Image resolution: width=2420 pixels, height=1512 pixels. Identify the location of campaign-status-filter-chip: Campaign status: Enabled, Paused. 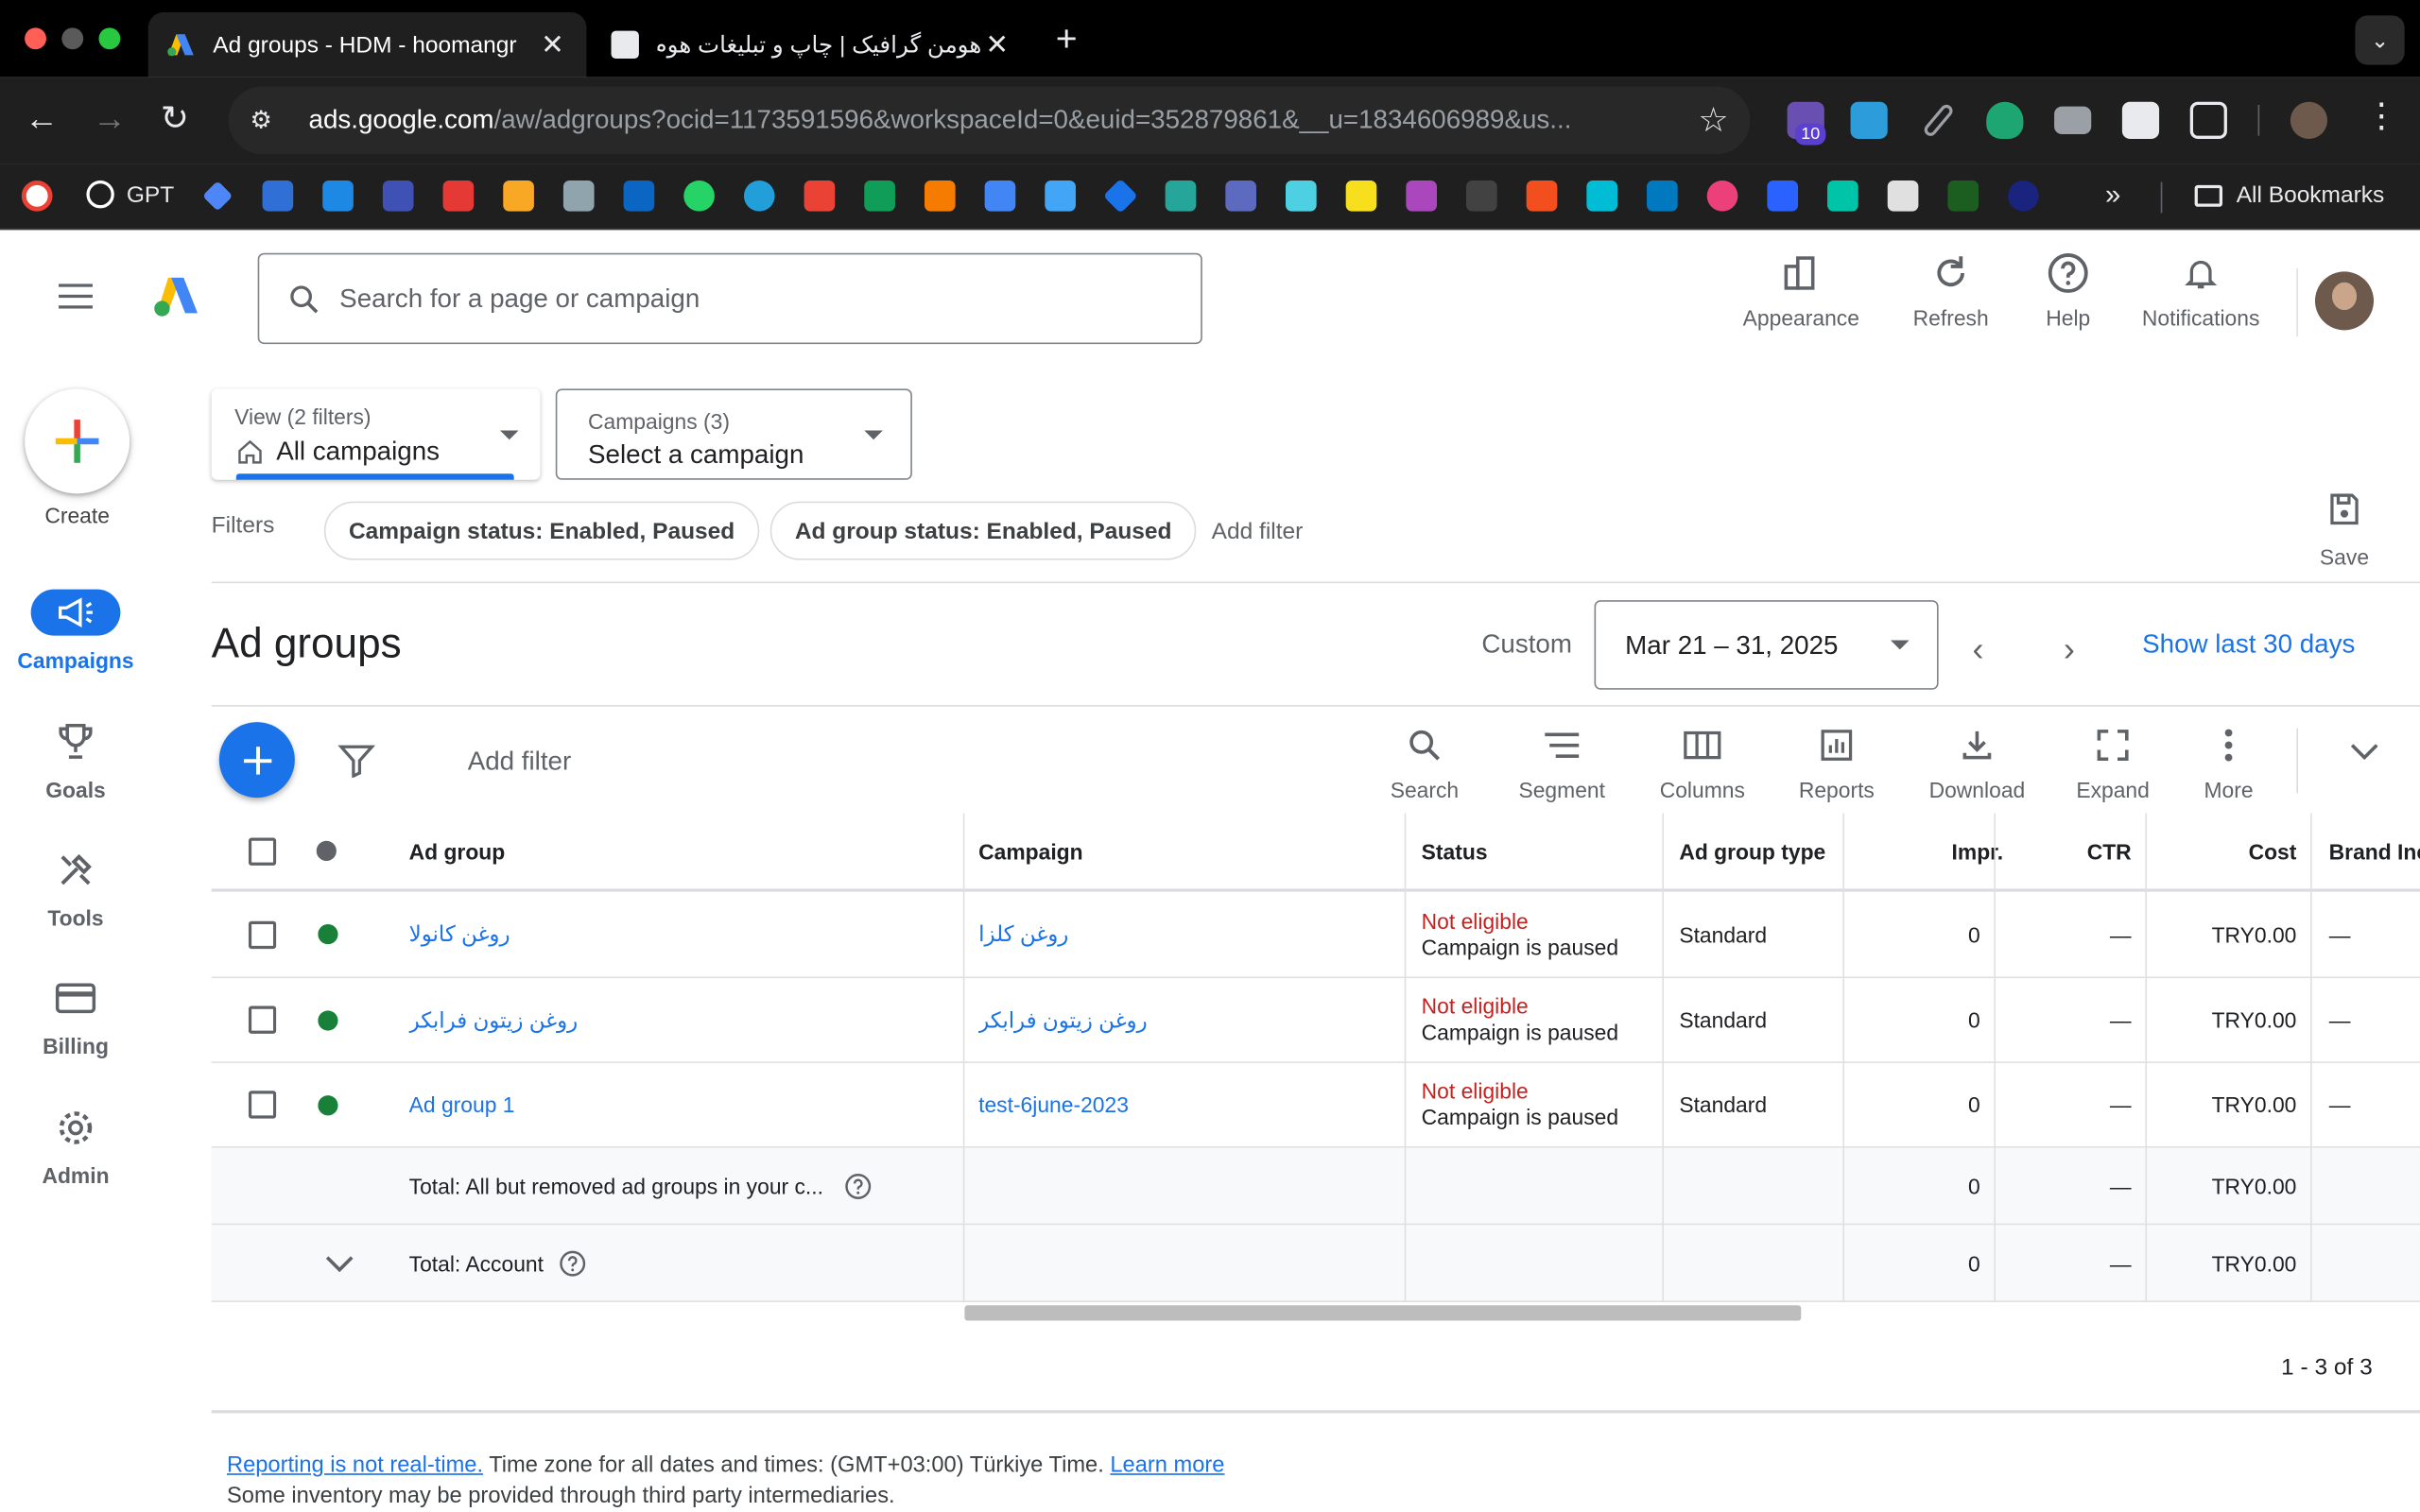
(541, 530).